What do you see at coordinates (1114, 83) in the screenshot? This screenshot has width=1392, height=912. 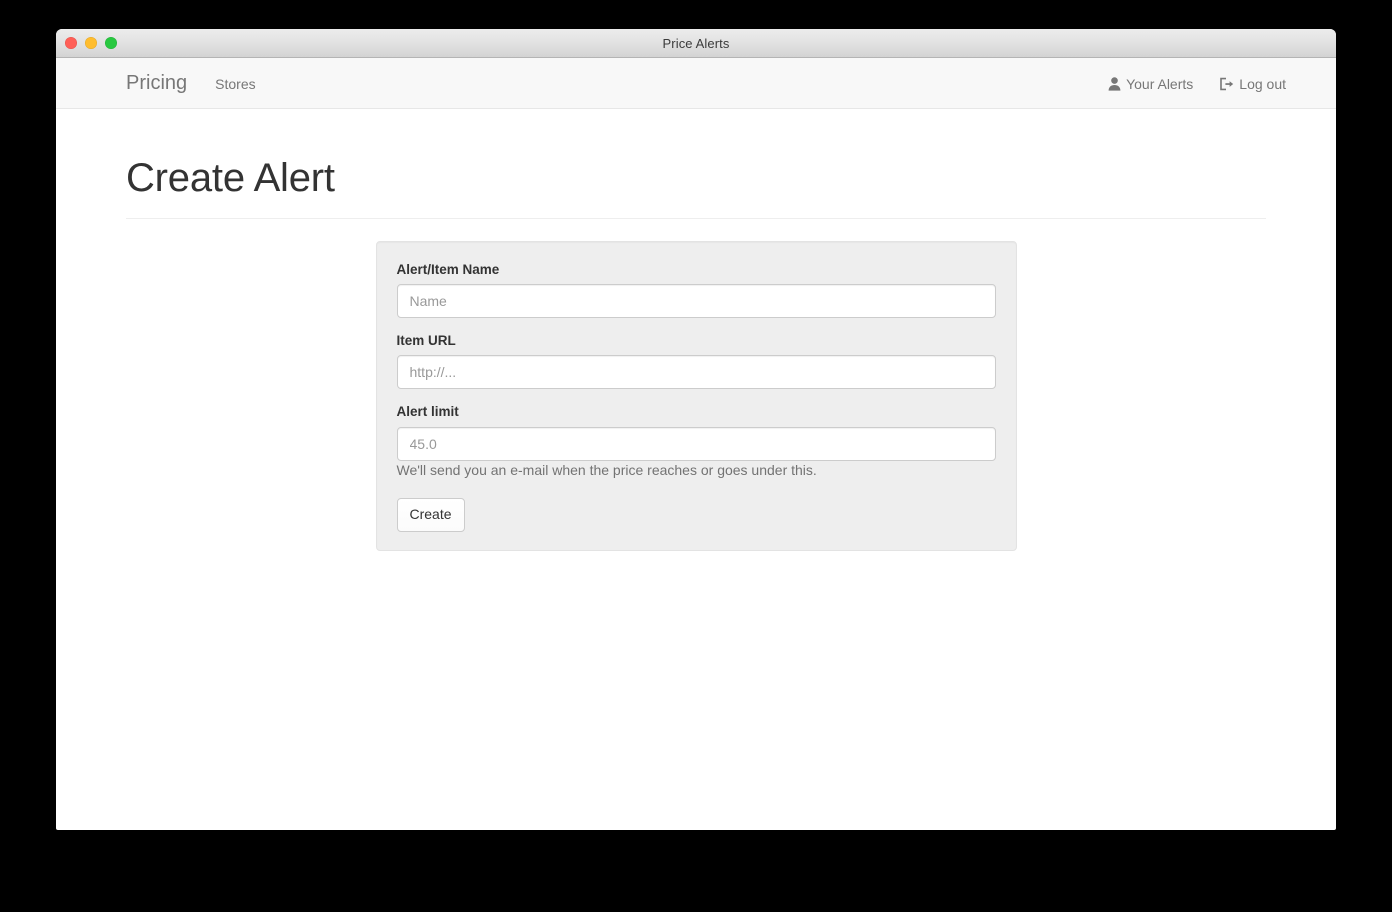 I see `user-icon` at bounding box center [1114, 83].